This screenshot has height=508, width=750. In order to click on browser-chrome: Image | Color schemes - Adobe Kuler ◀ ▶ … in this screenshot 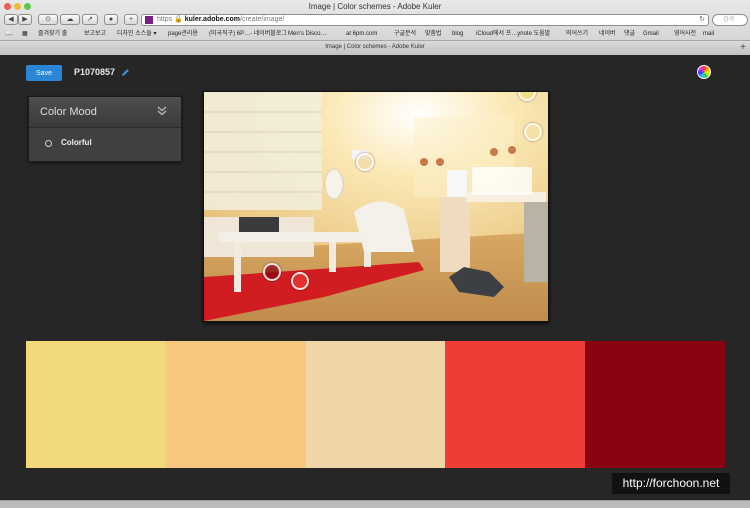, I will do `click(375, 27)`.